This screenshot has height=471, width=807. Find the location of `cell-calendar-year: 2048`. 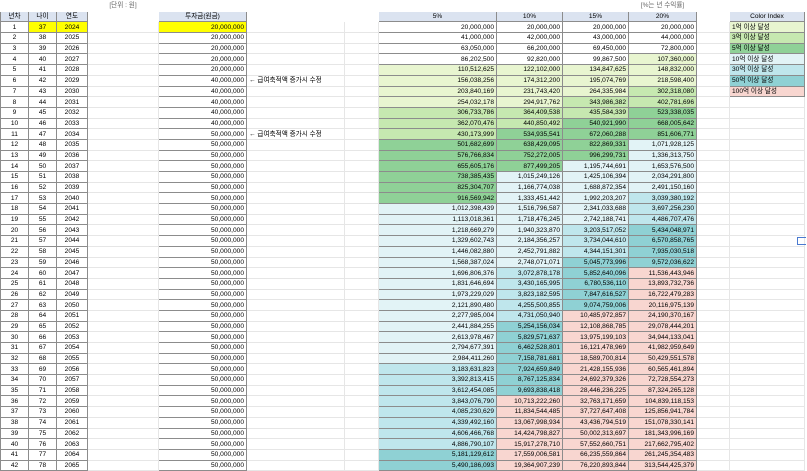

cell-calendar-year: 2048 is located at coordinates (72, 283).